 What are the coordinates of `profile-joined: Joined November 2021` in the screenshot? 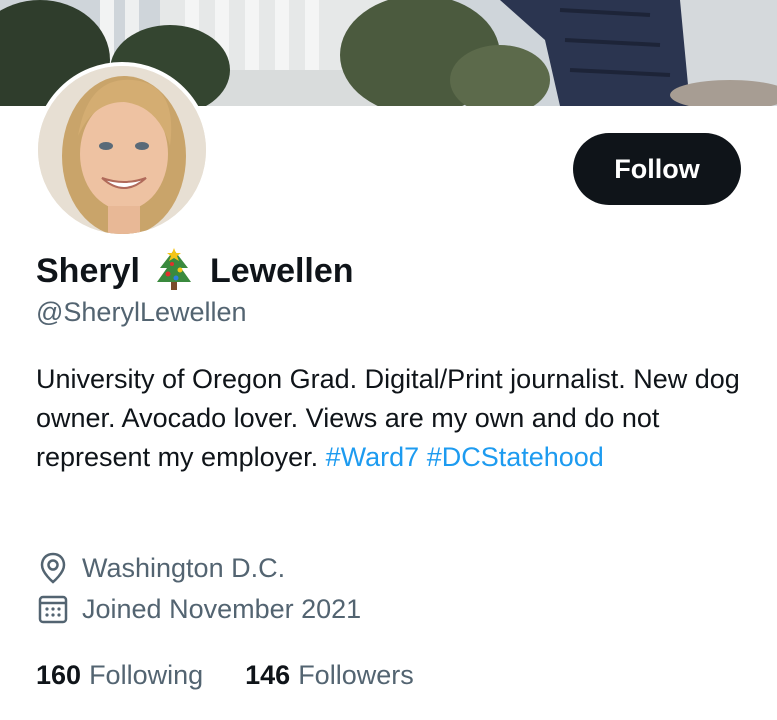 It's located at (198, 609).